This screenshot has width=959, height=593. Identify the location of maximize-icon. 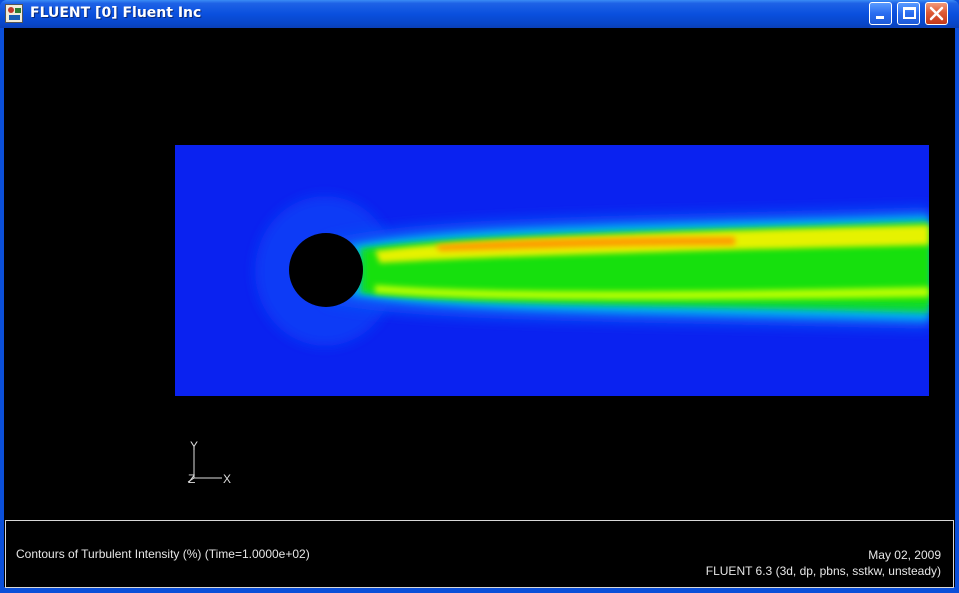
(909, 13).